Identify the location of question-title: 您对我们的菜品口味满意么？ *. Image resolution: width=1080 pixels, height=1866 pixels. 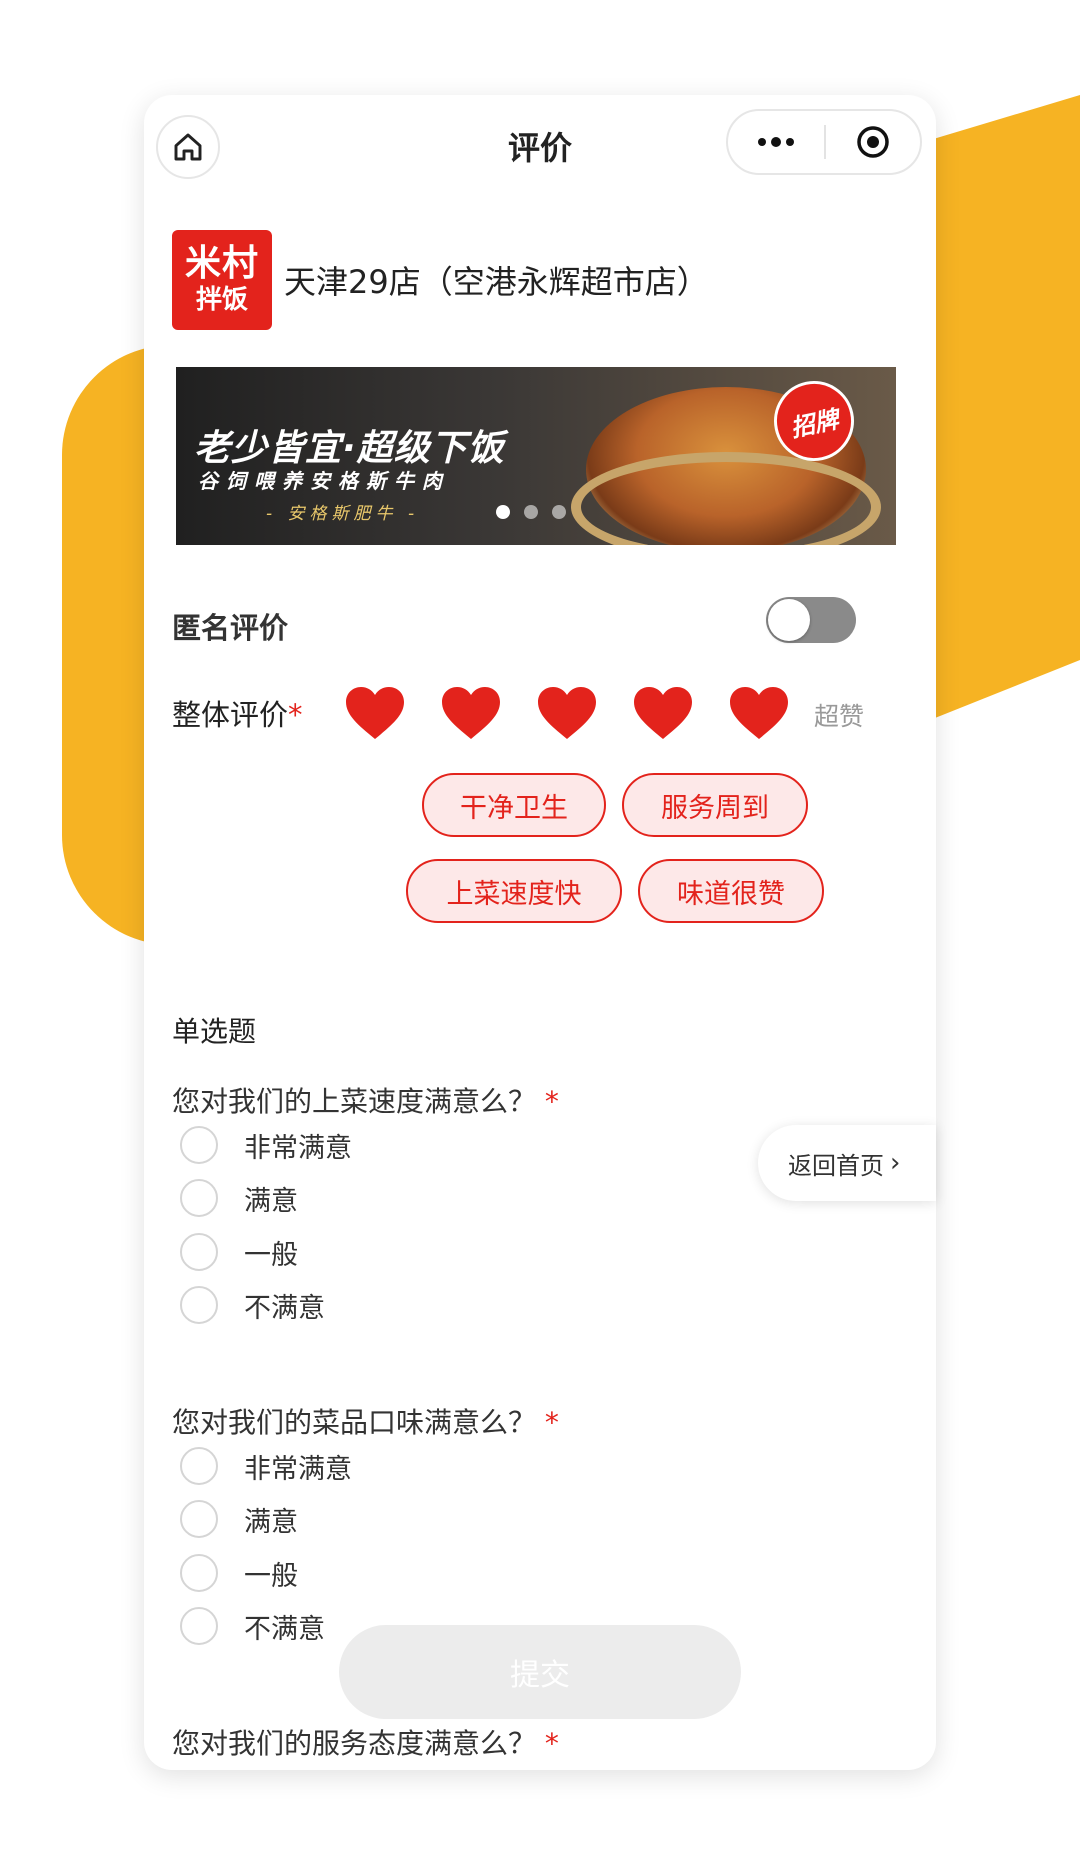
(365, 1422).